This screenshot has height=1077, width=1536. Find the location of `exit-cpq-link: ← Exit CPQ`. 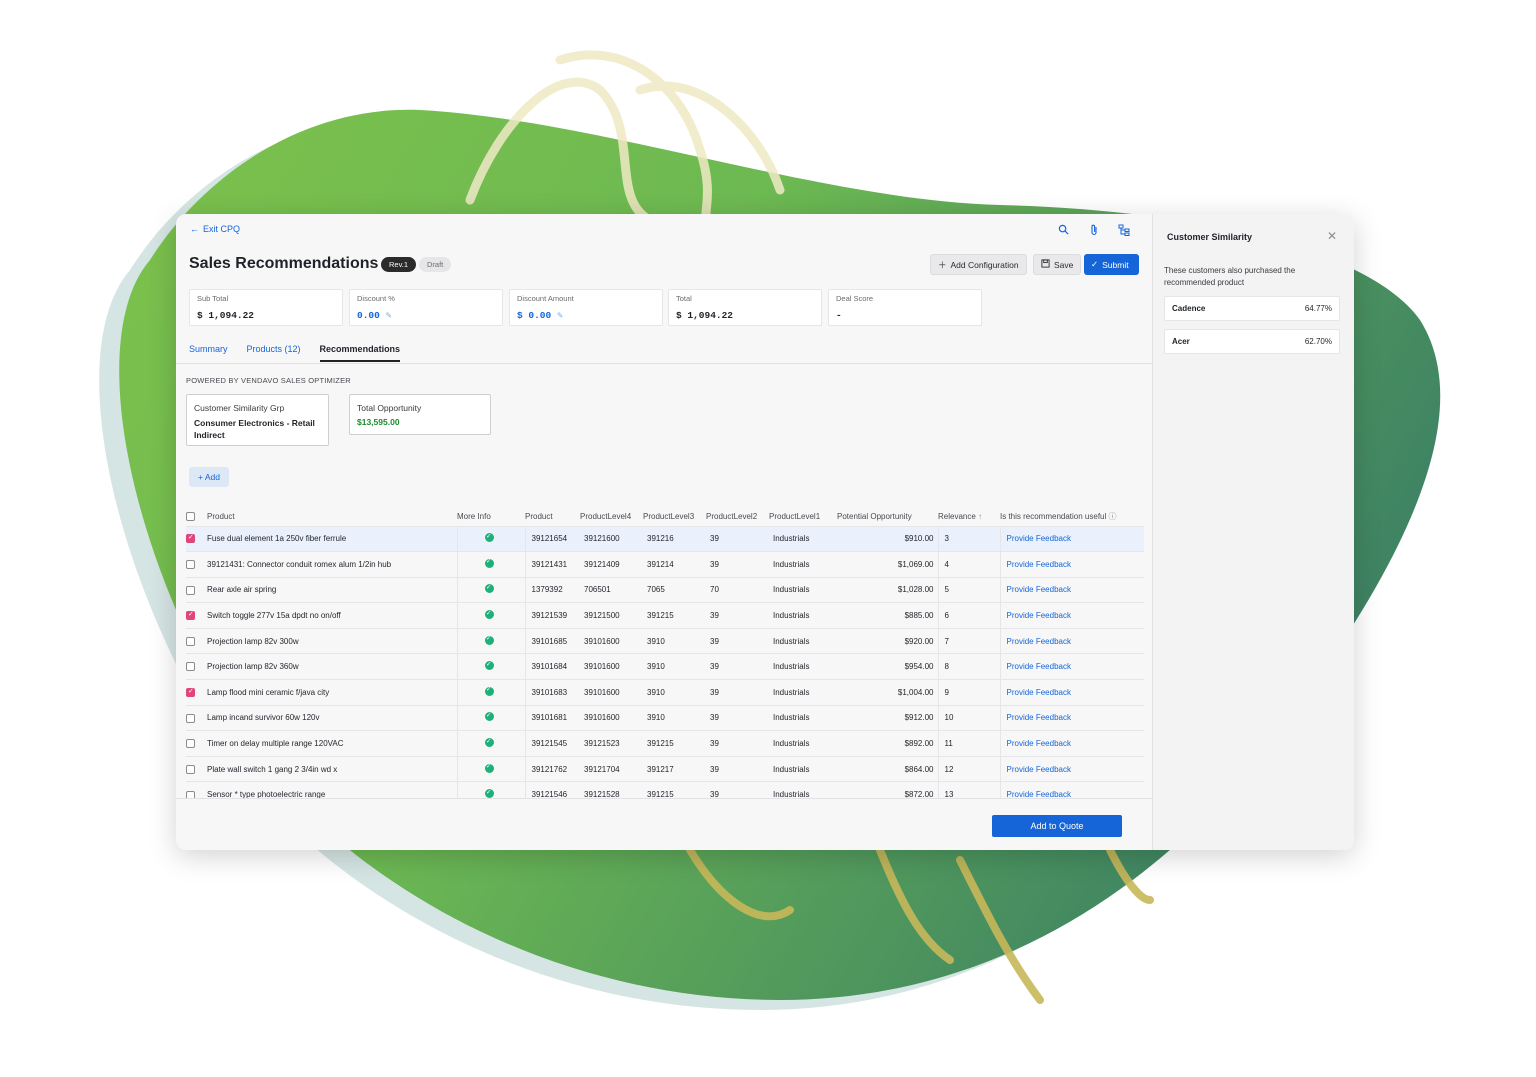

exit-cpq-link: ← Exit CPQ is located at coordinates (215, 229).